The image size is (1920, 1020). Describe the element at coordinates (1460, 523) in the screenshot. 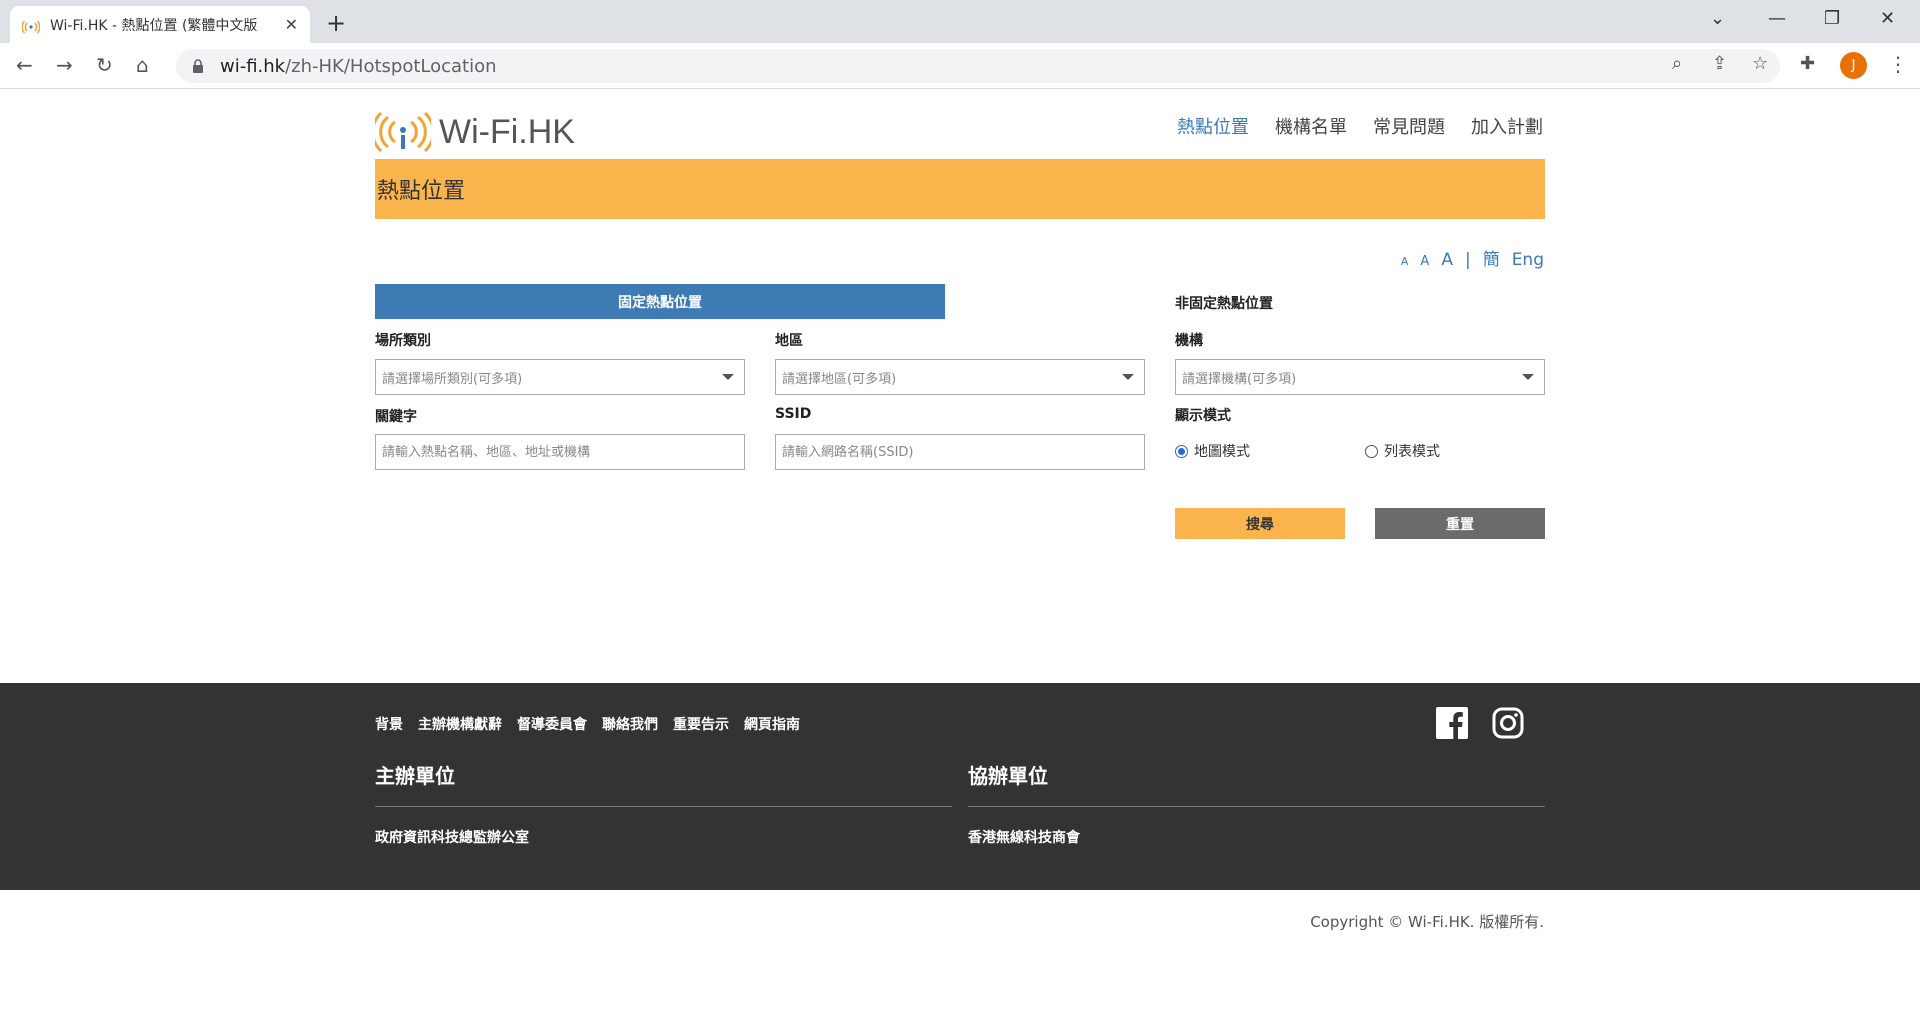

I see `reset-button: 重置` at that location.